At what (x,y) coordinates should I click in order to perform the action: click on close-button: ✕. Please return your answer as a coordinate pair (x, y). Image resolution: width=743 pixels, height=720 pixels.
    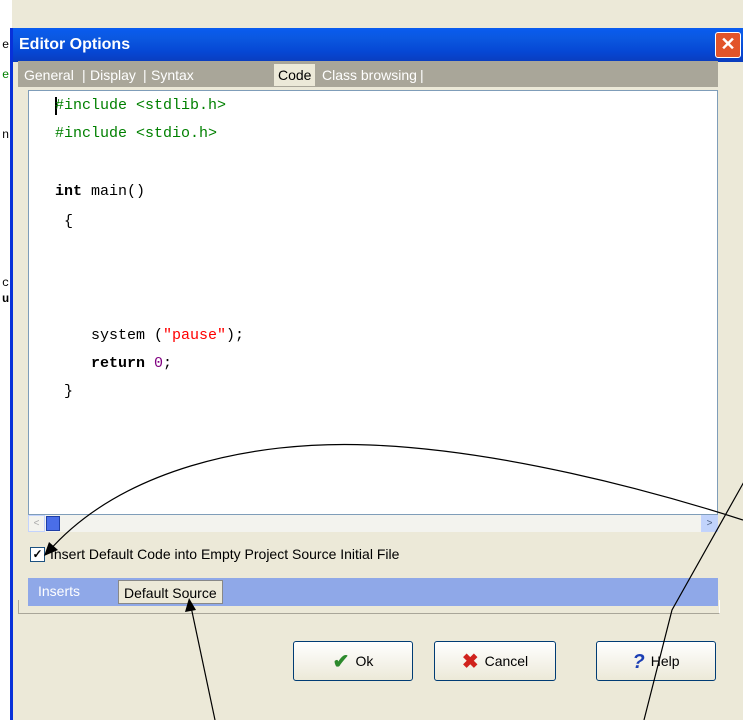
    Looking at the image, I should click on (728, 45).